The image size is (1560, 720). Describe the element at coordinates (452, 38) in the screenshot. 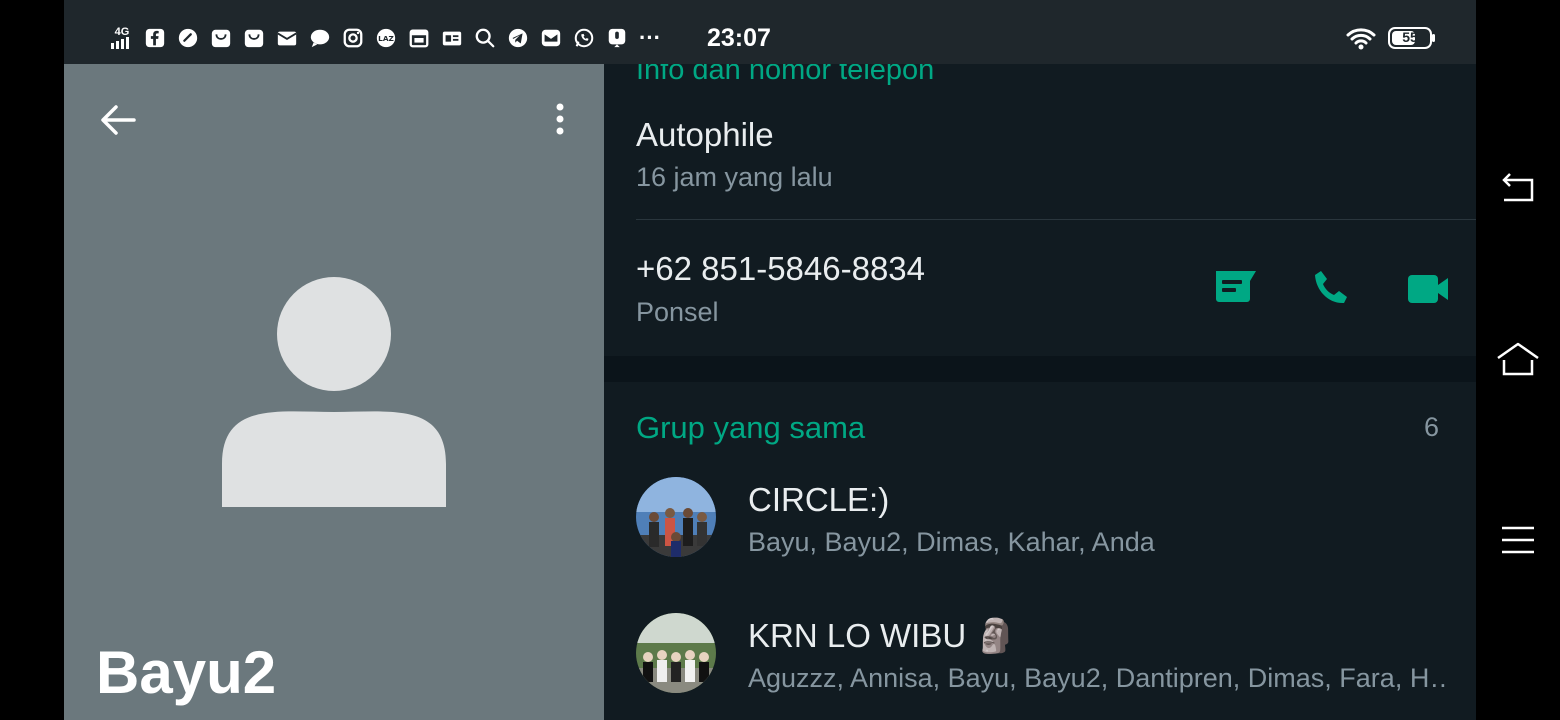

I see `news-icon` at that location.